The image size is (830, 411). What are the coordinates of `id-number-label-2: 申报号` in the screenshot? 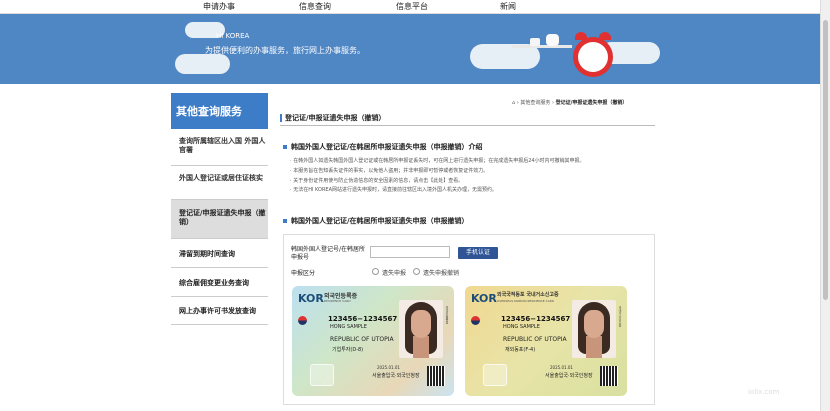 It's located at (300, 257).